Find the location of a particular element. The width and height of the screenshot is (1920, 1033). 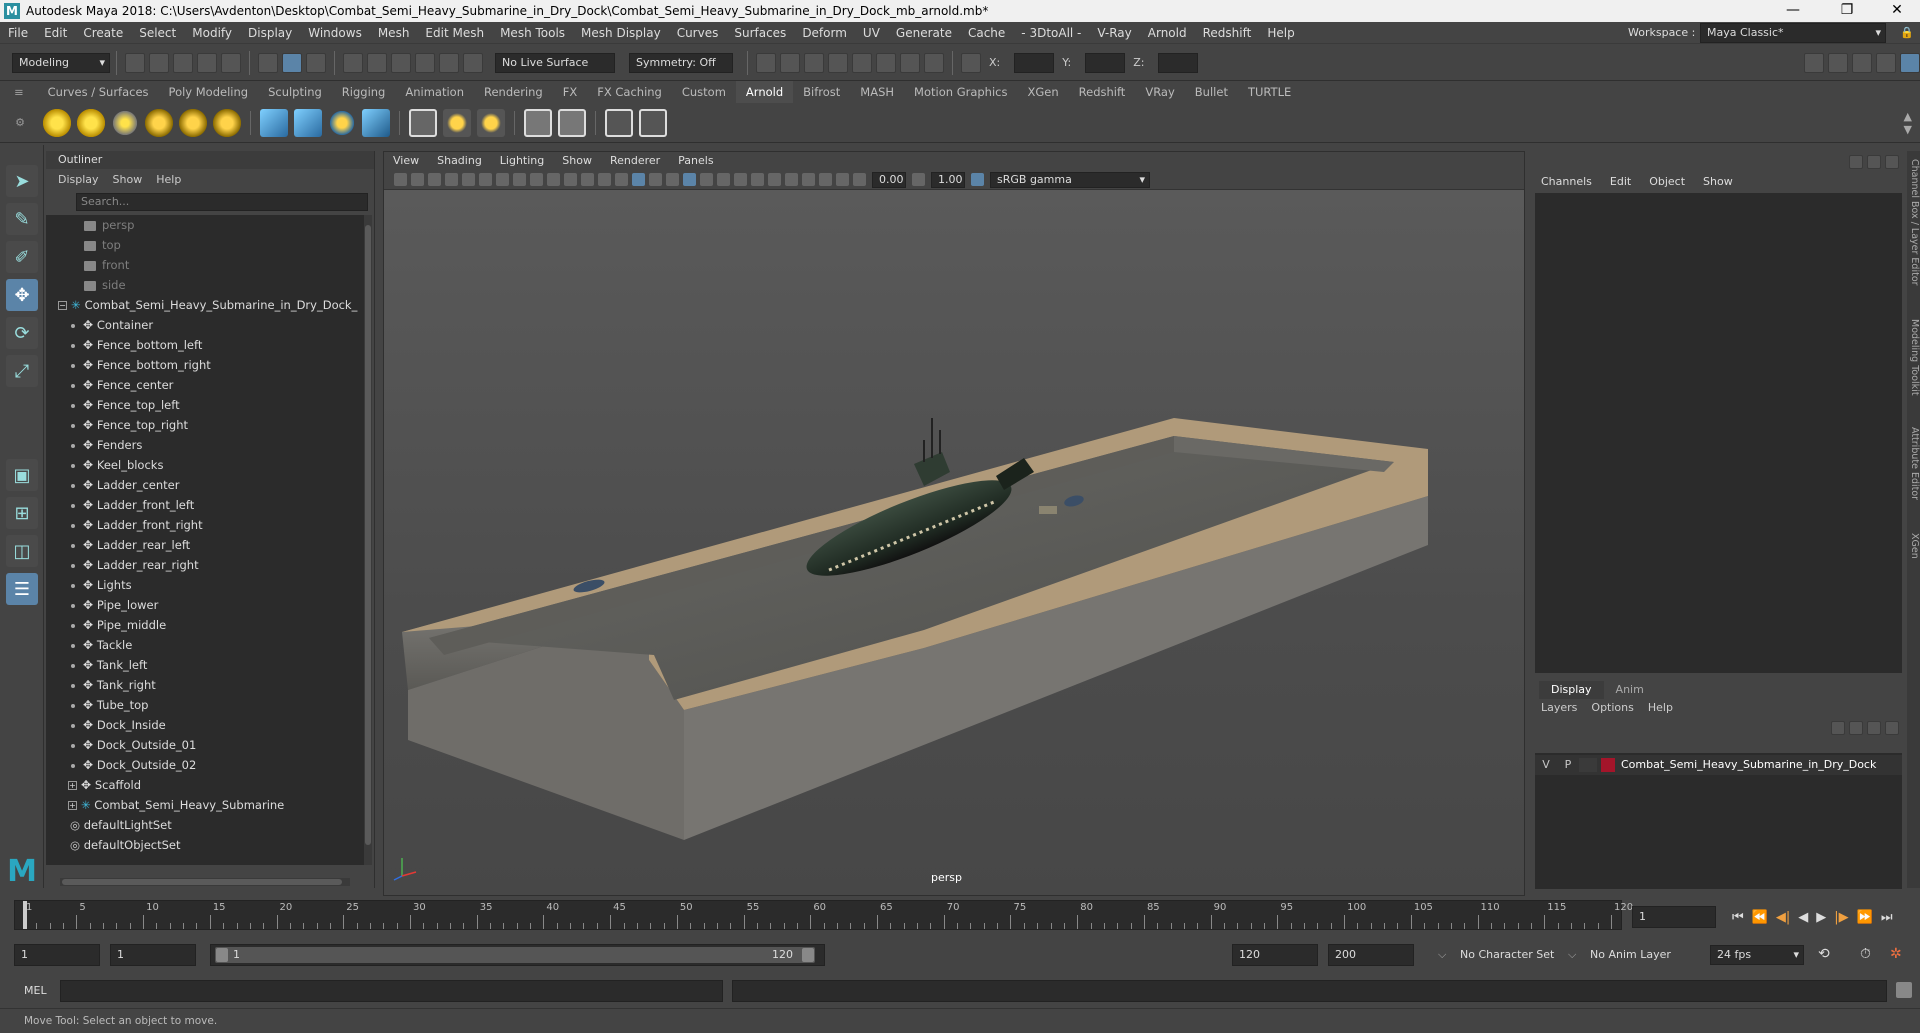

outliner-item: ✥ Container is located at coordinates (205, 325).